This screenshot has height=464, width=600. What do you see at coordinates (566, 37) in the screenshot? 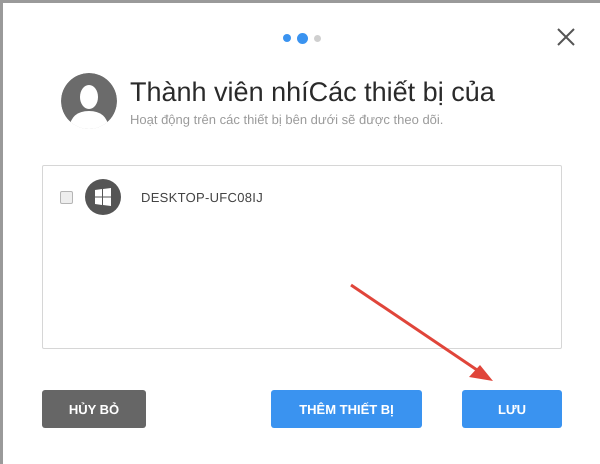
I see `close-icon` at bounding box center [566, 37].